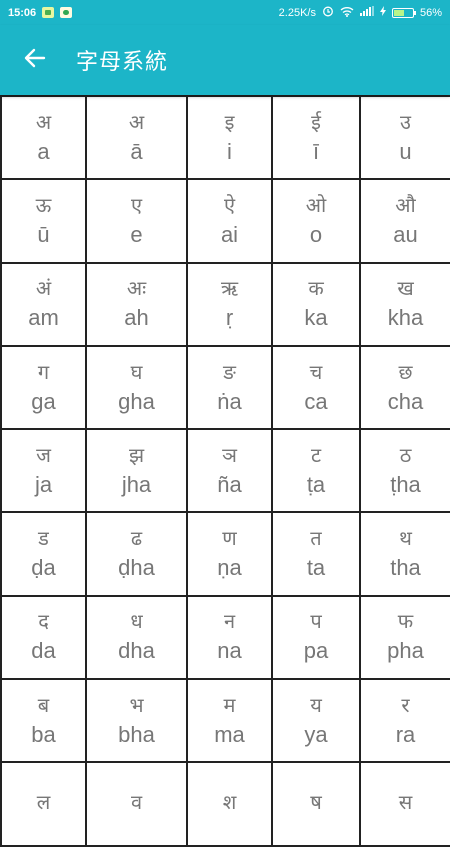 This screenshot has width=450, height=847. I want to click on letter-cell: ग ga, so click(44, 388).